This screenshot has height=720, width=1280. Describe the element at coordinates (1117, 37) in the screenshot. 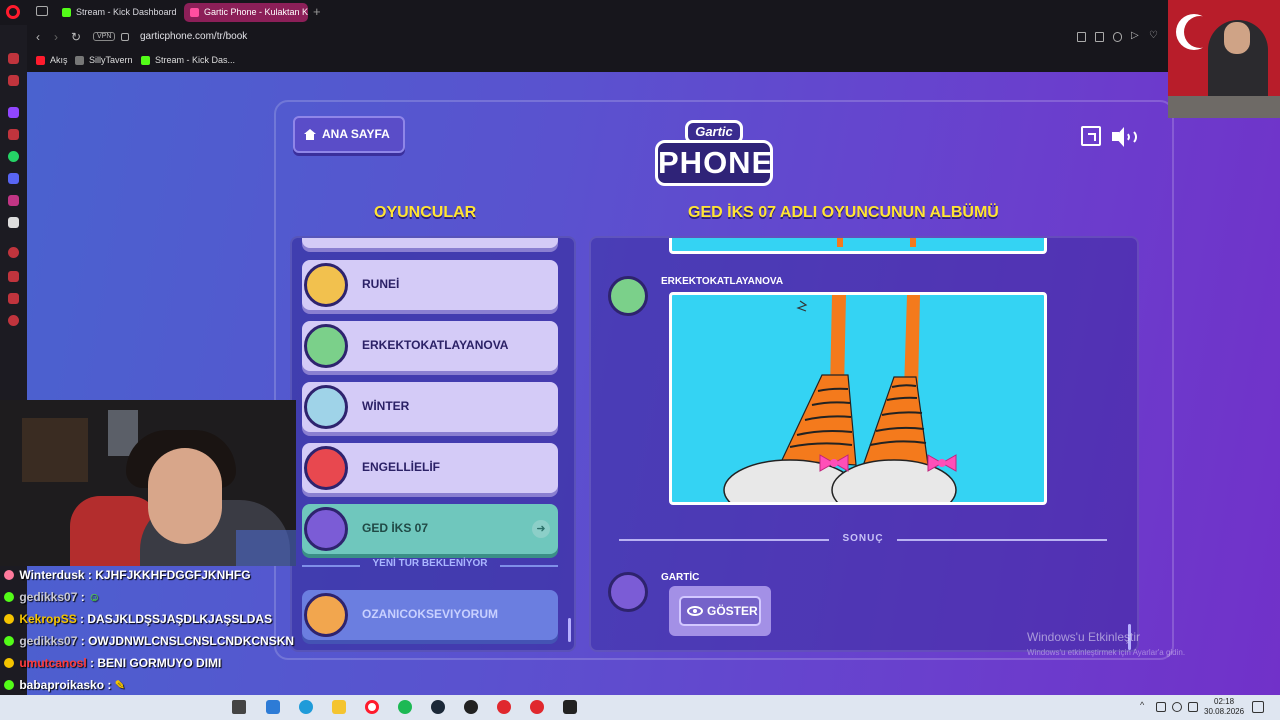

I see `shield-icon` at that location.